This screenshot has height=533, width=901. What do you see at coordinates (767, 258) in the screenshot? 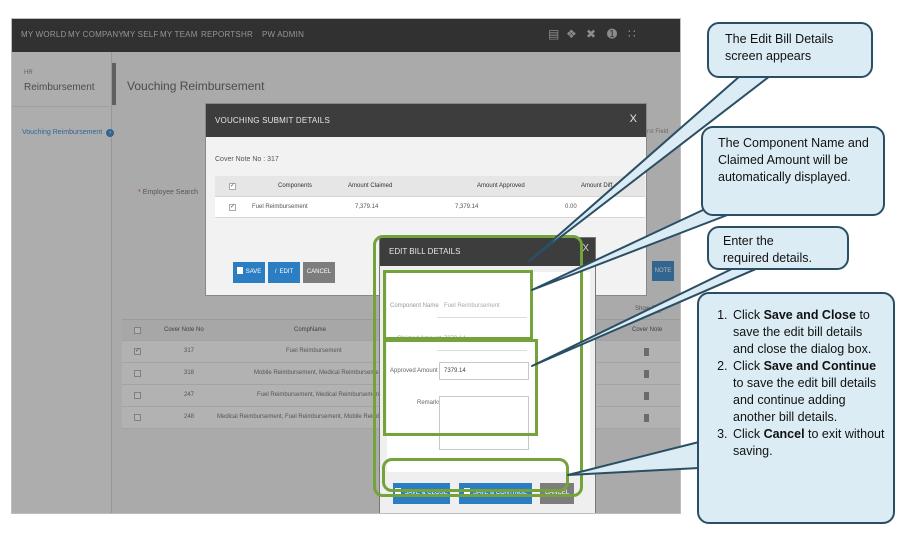
I see `callout-text-line2: required details.` at bounding box center [767, 258].